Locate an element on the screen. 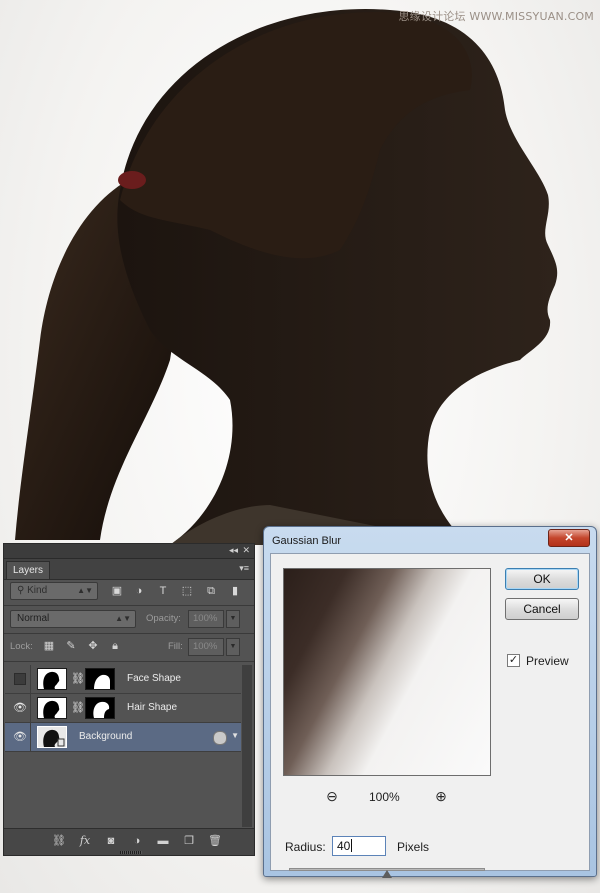 This screenshot has width=600, height=893. blur-preview is located at coordinates (387, 672).